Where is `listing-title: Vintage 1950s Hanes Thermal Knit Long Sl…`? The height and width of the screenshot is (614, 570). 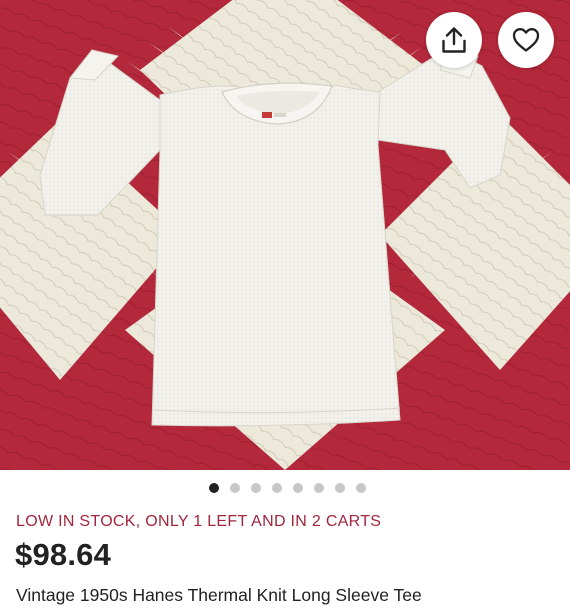
listing-title: Vintage 1950s Hanes Thermal Knit Long Sl… is located at coordinates (219, 595).